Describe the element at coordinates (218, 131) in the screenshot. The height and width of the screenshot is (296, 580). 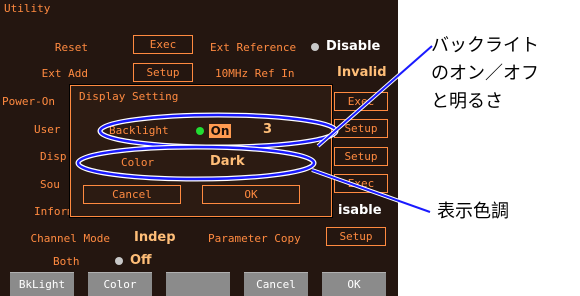
I see `backlight-callout-ellipse` at that location.